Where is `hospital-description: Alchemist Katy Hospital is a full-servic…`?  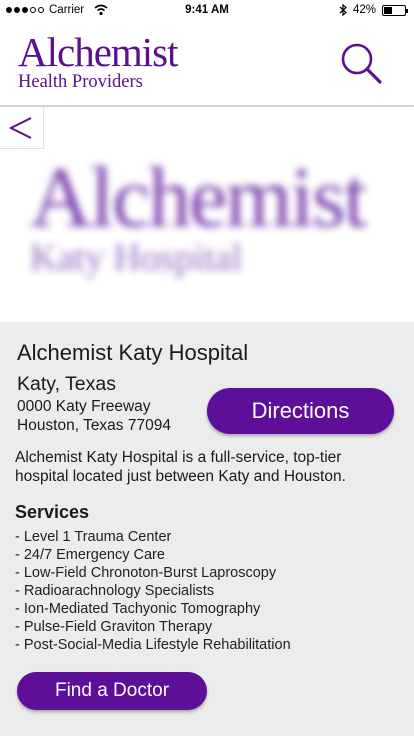
hospital-description: Alchemist Katy Hospital is a full-servic… is located at coordinates (180, 467).